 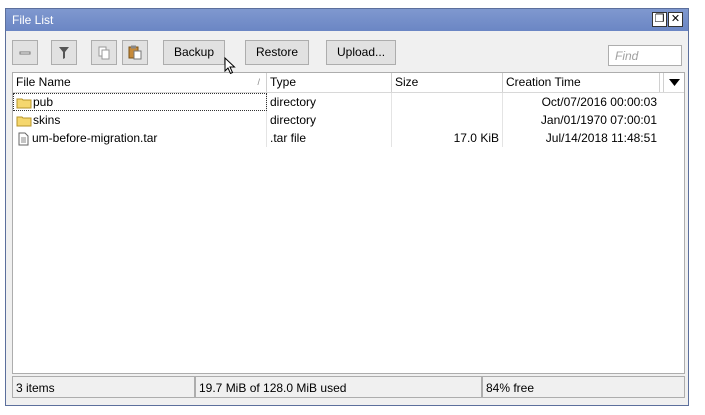 What do you see at coordinates (47, 120) in the screenshot?
I see `file-name: skins` at bounding box center [47, 120].